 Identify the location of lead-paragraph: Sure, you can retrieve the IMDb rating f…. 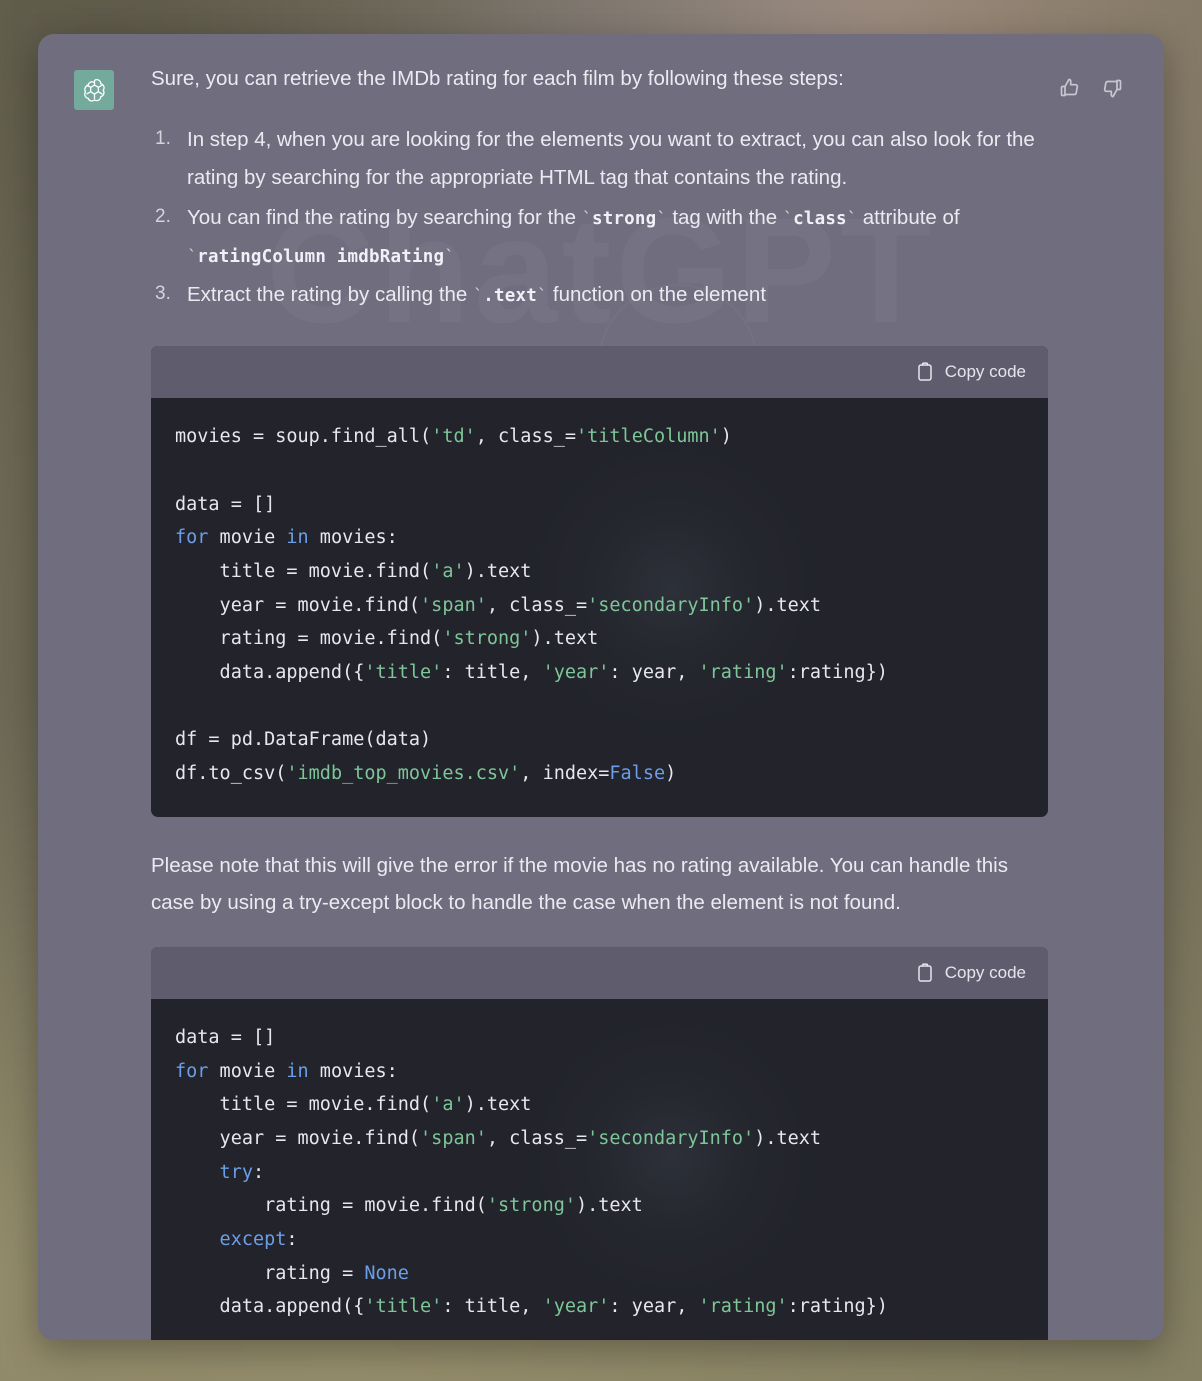
(497, 78).